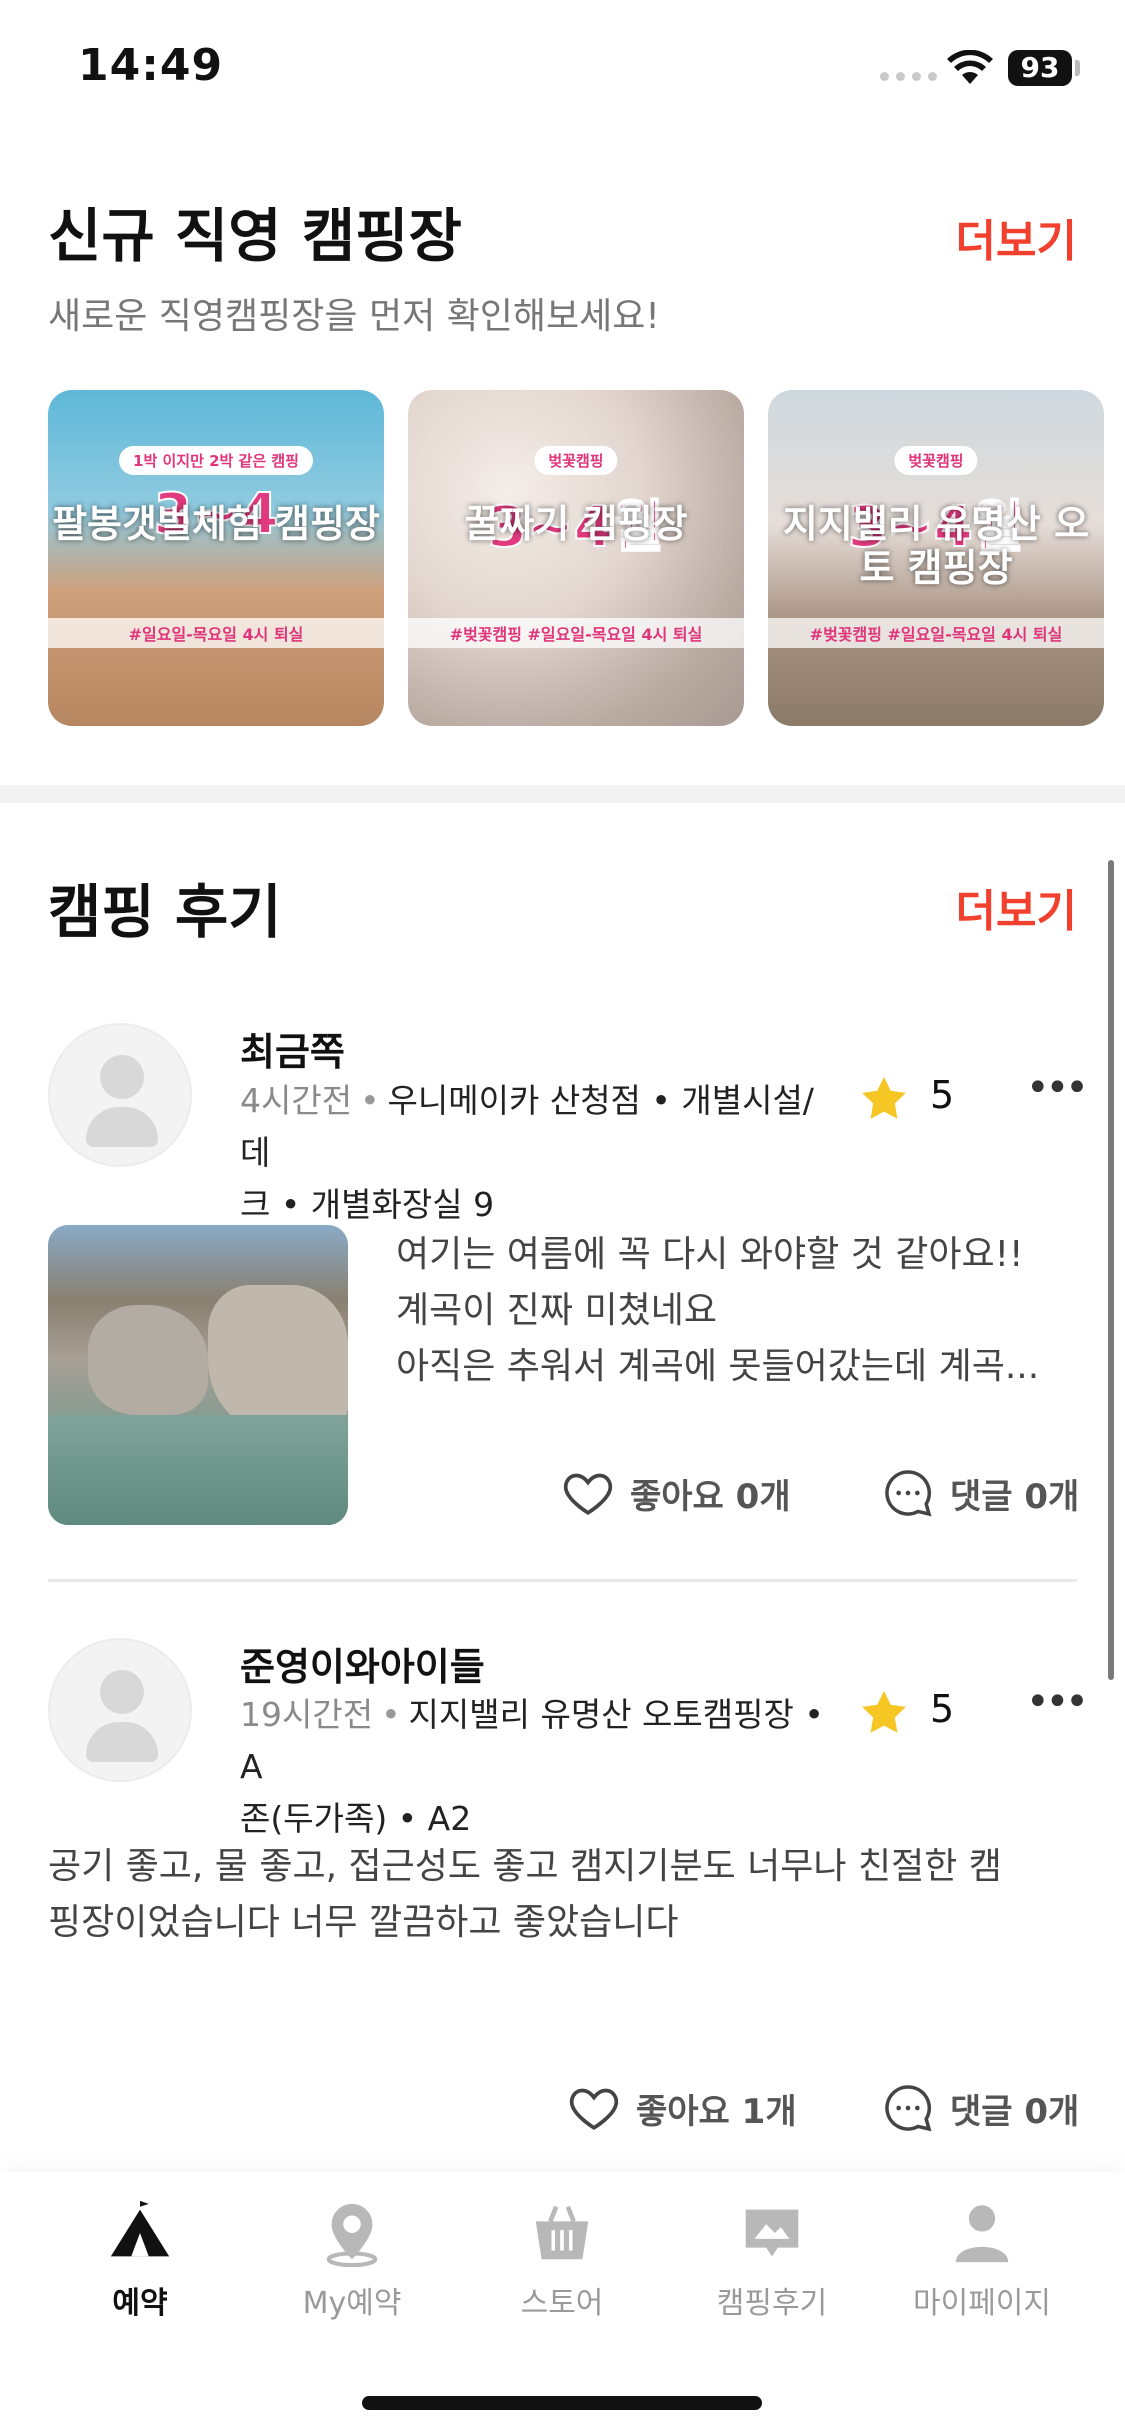 The image size is (1125, 2436). Describe the element at coordinates (140, 2260) in the screenshot. I see `tab-reservation: 예약` at that location.